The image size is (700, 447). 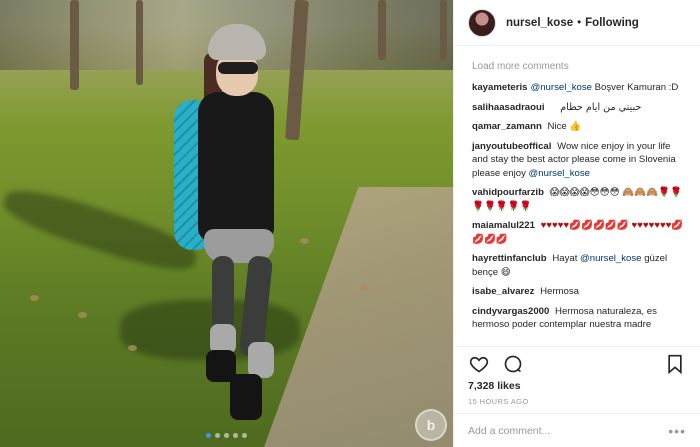 What do you see at coordinates (559, 291) in the screenshot?
I see `comment-text: Hermosa` at bounding box center [559, 291].